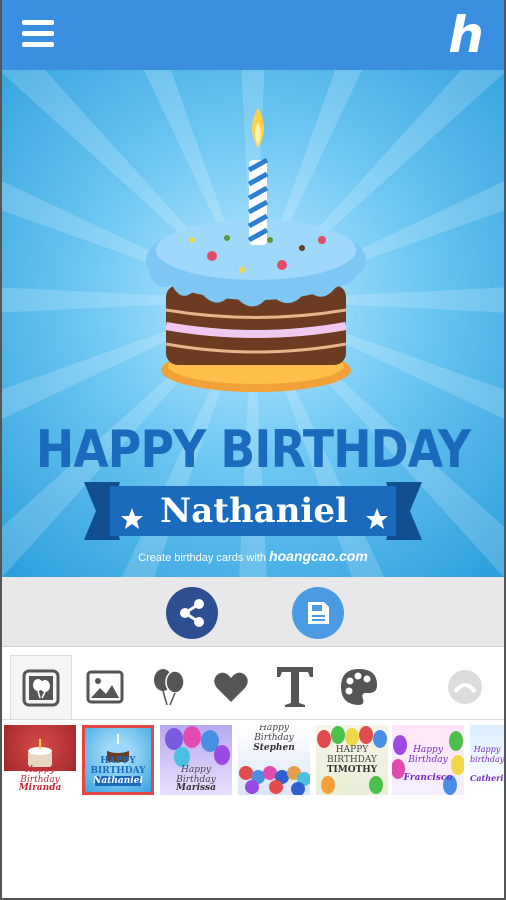 The width and height of the screenshot is (506, 900). What do you see at coordinates (466, 35) in the screenshot?
I see `app-logo: h` at bounding box center [466, 35].